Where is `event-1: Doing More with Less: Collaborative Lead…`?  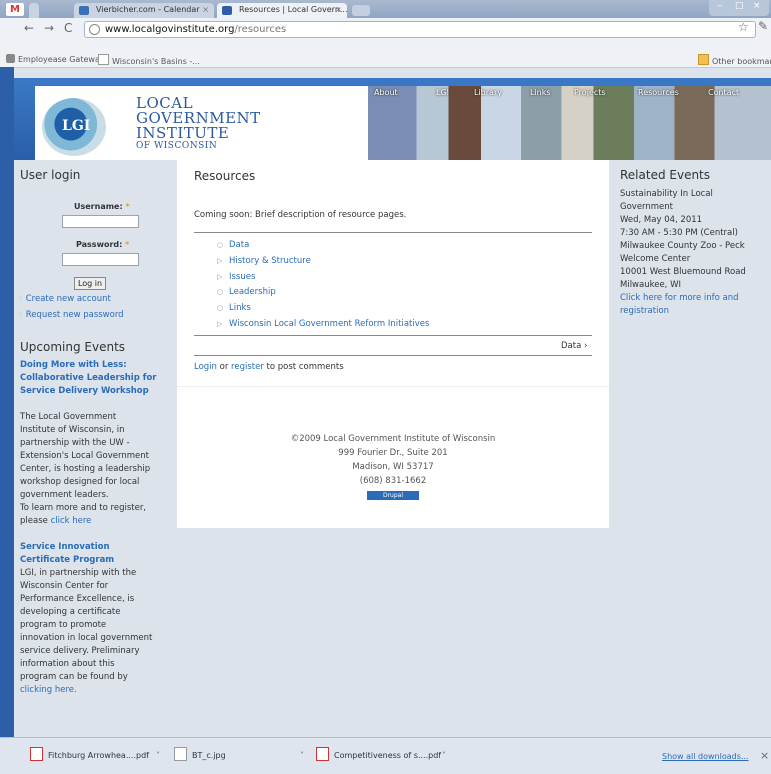
event-1: Doing More with Less: Collaborative Lead… is located at coordinates (100, 528).